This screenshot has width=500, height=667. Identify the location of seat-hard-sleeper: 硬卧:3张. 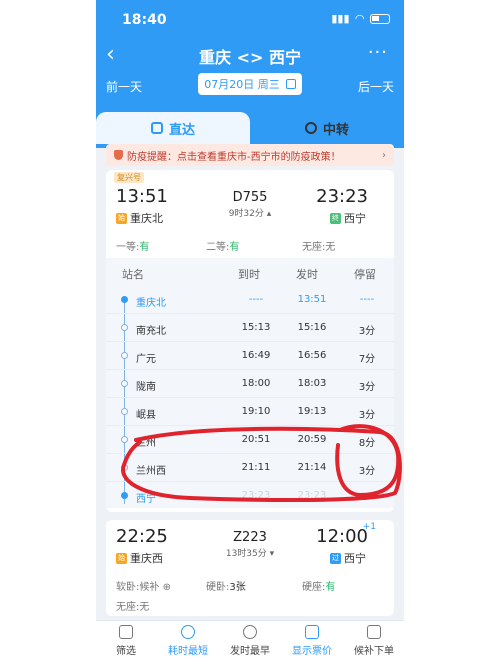
(226, 585).